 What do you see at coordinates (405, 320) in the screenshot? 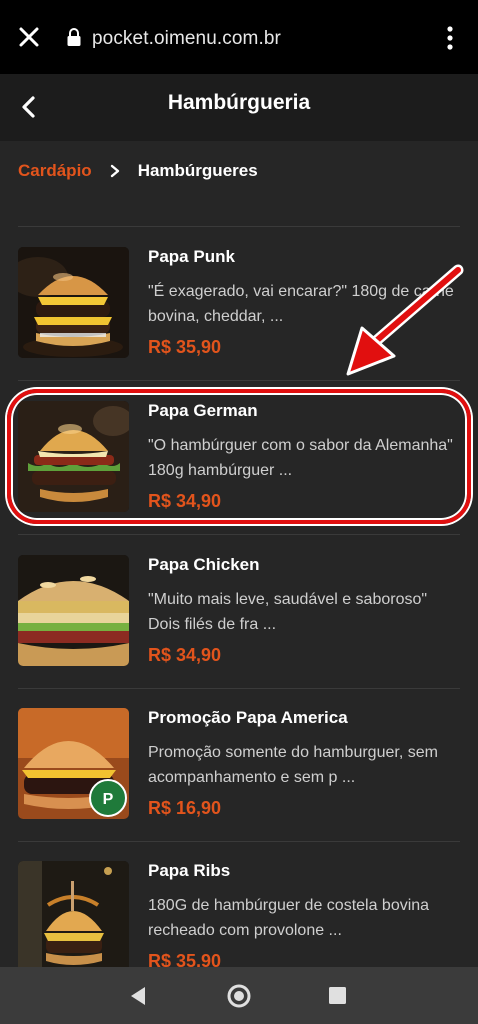
I see `pointer-arrow-icon` at bounding box center [405, 320].